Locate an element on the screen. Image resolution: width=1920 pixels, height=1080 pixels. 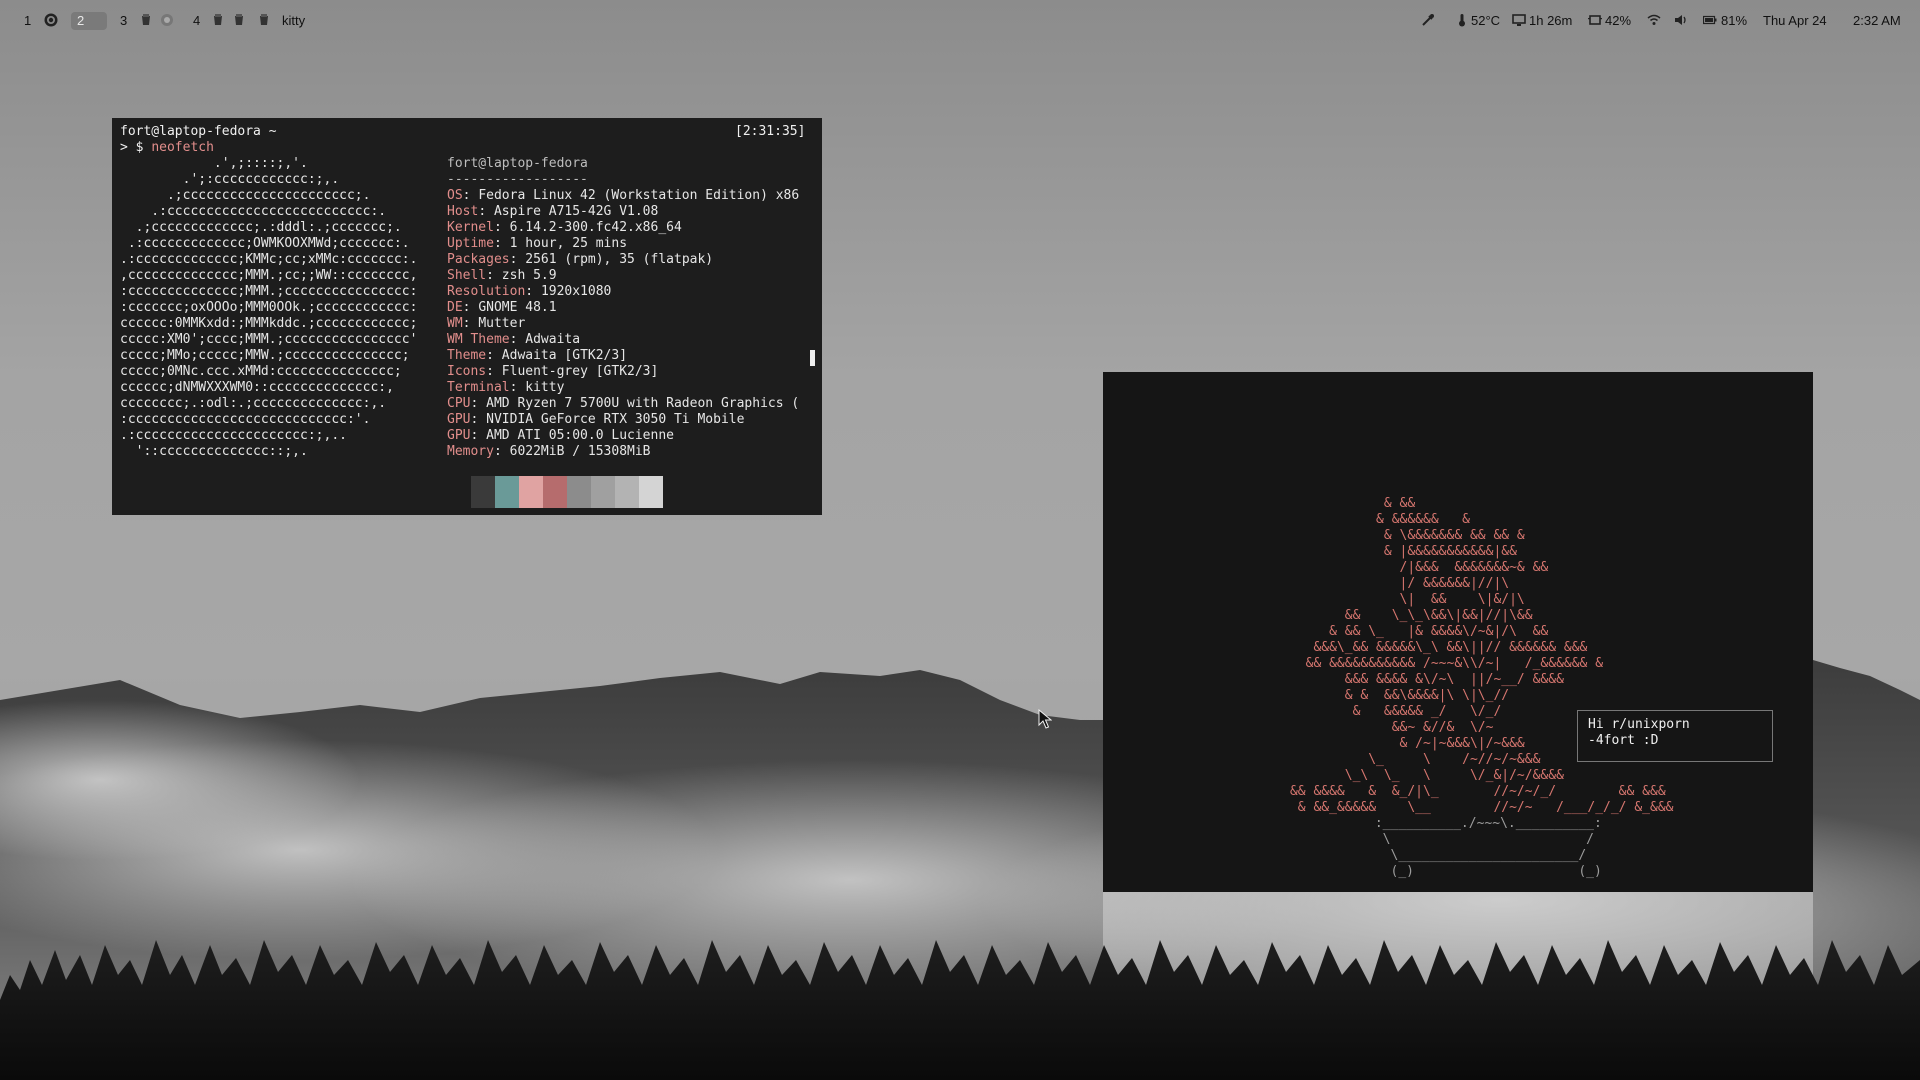
bonsai-line: & /~|~&&&\|/~&&& is located at coordinates (1384, 743).